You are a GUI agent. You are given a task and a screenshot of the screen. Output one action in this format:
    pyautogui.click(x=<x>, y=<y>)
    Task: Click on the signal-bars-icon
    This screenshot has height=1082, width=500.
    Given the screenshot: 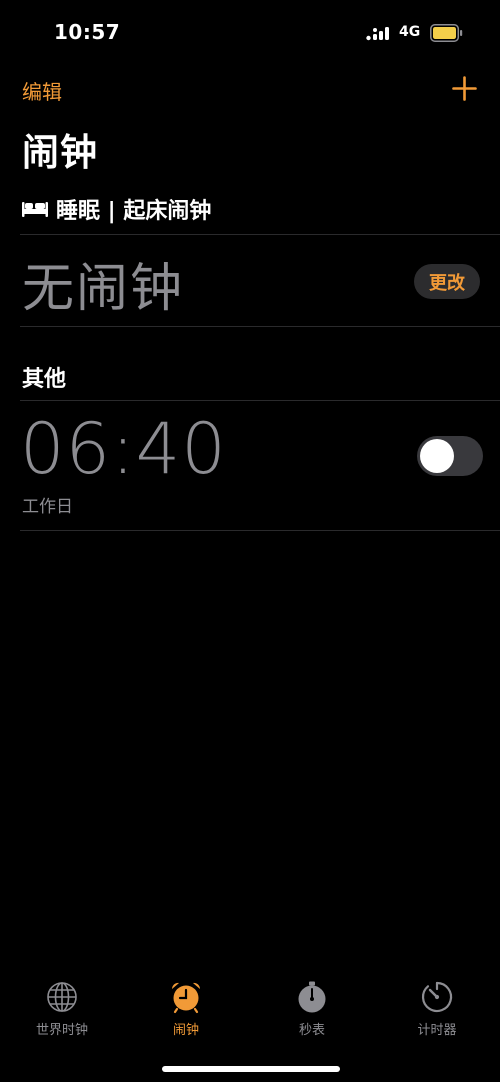 What is the action you would take?
    pyautogui.click(x=377, y=34)
    